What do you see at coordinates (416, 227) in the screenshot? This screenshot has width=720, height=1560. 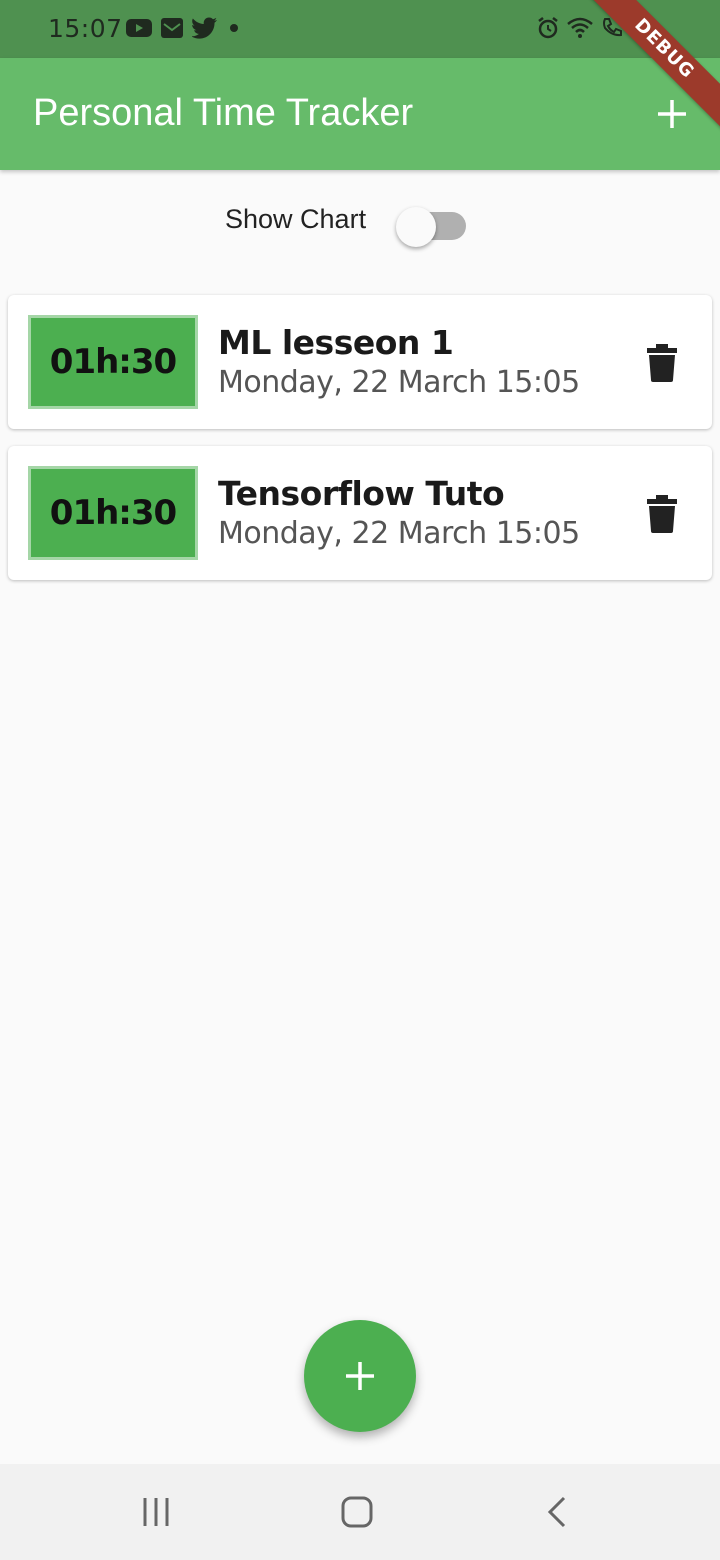 I see `switch-thumb` at bounding box center [416, 227].